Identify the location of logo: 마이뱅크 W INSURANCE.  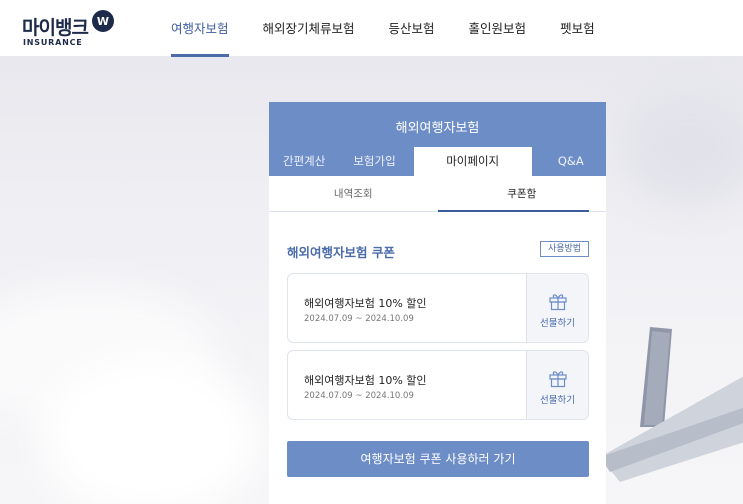
(72, 29).